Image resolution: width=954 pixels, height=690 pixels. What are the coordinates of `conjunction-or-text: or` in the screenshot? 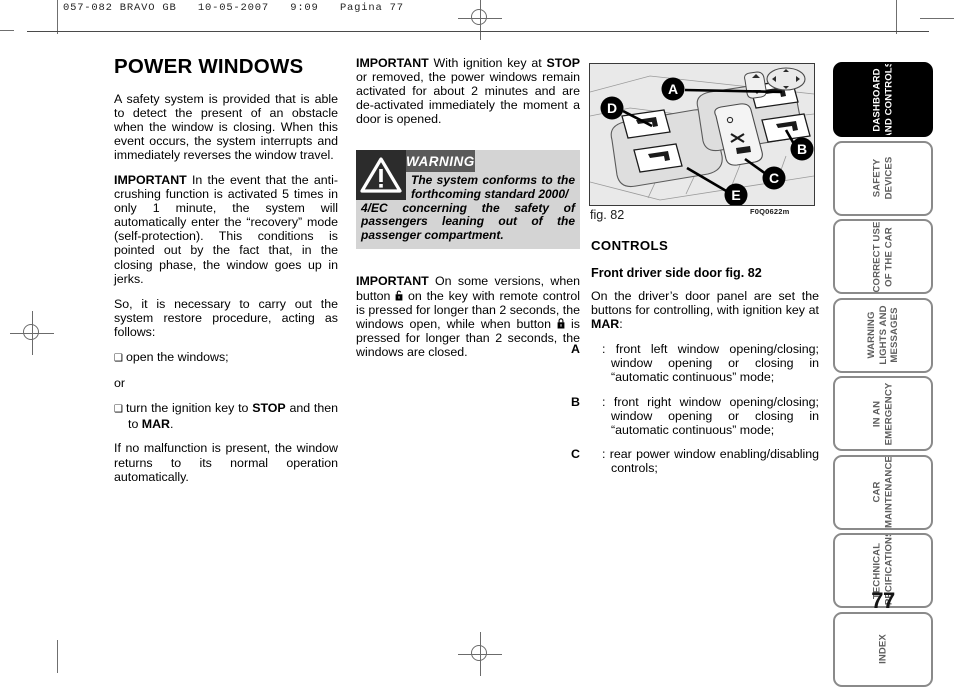 It's located at (120, 383).